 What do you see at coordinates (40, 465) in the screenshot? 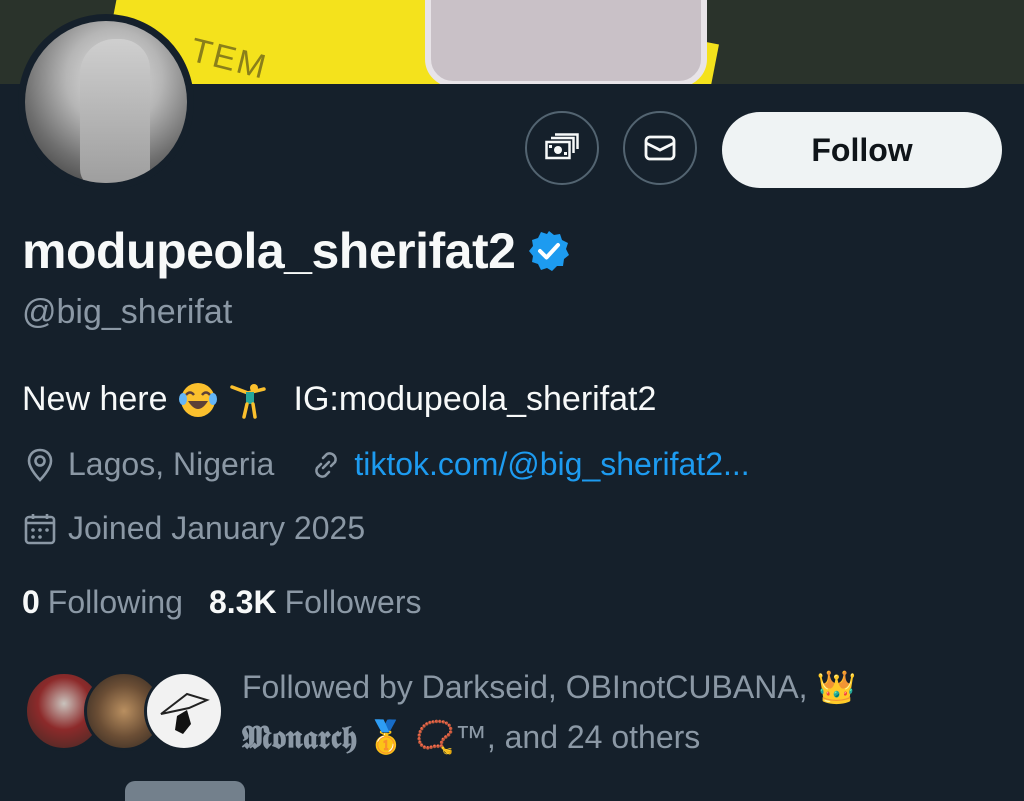
I see `location-pin-icon` at bounding box center [40, 465].